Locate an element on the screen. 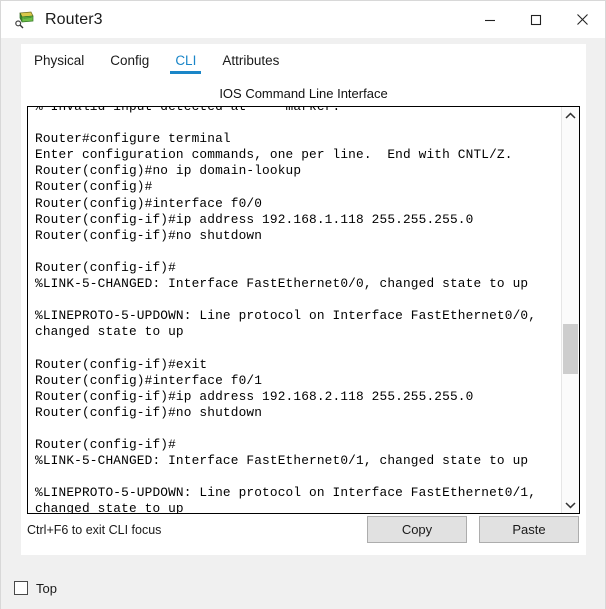 This screenshot has height=609, width=606. terminal-line: Router(config)#no ip domain-lookup is located at coordinates (168, 171).